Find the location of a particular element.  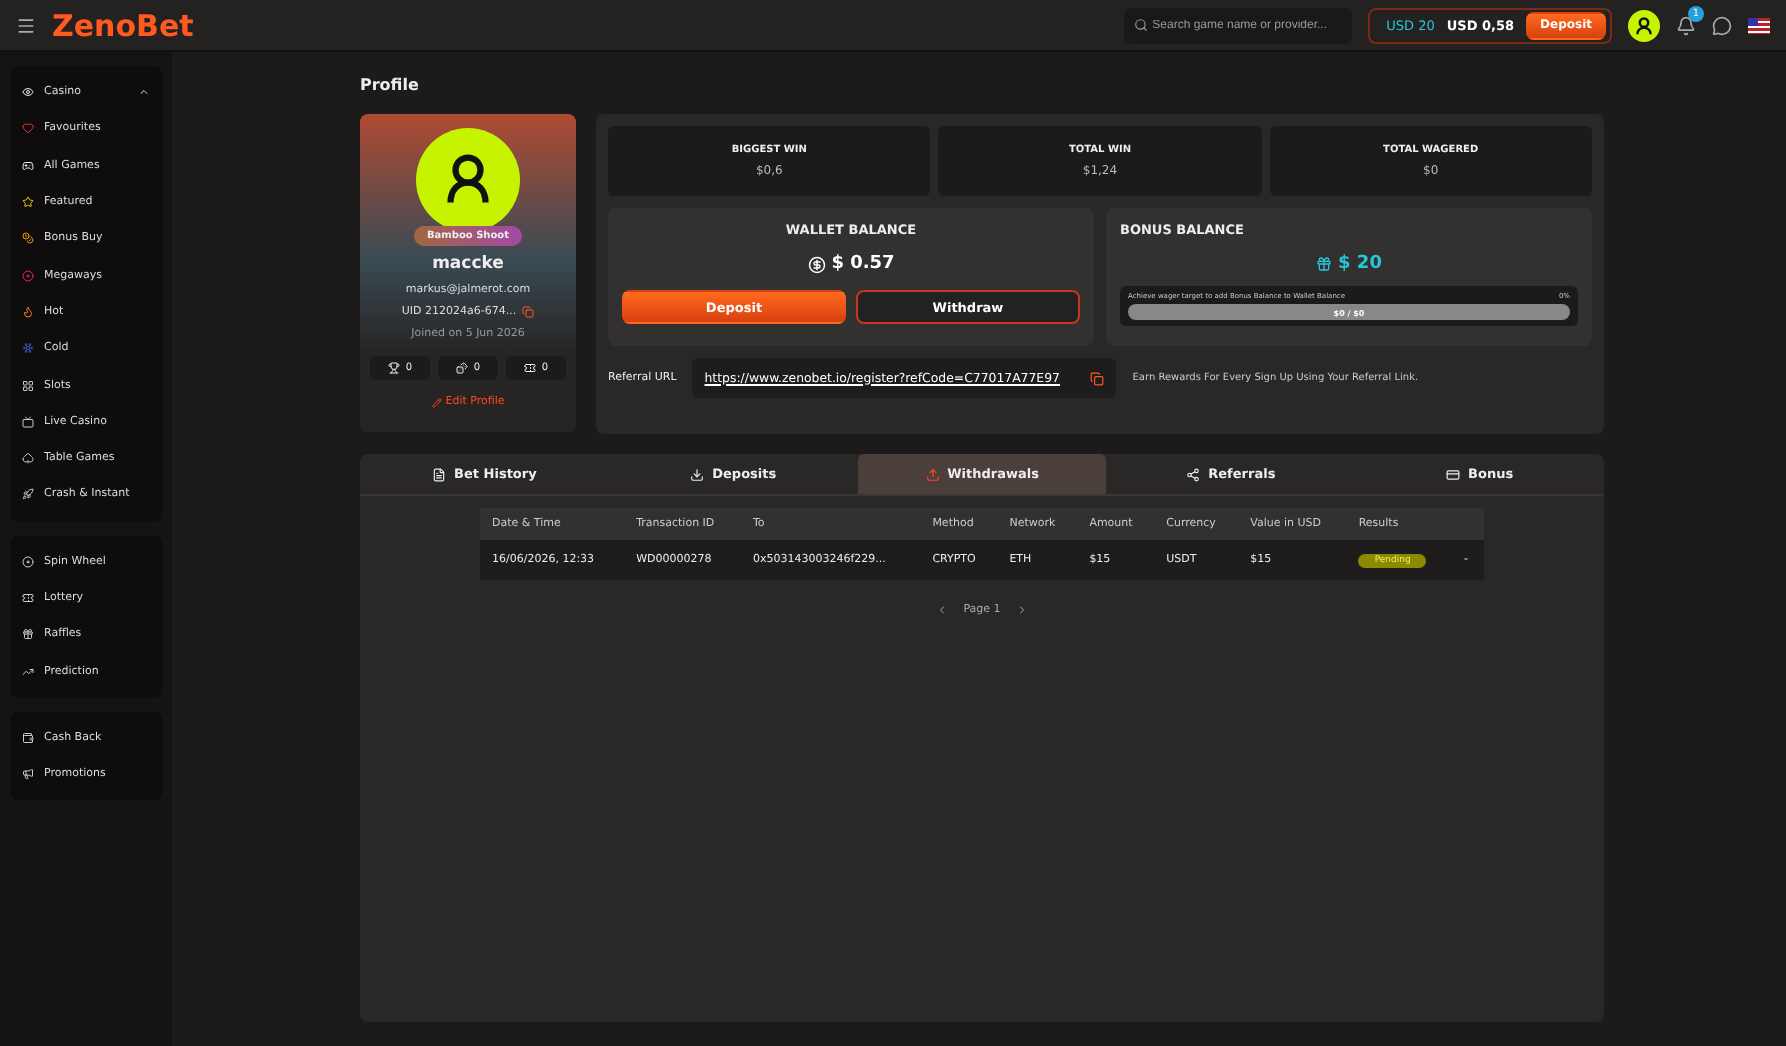

next-page-icon is located at coordinates (1022, 610).